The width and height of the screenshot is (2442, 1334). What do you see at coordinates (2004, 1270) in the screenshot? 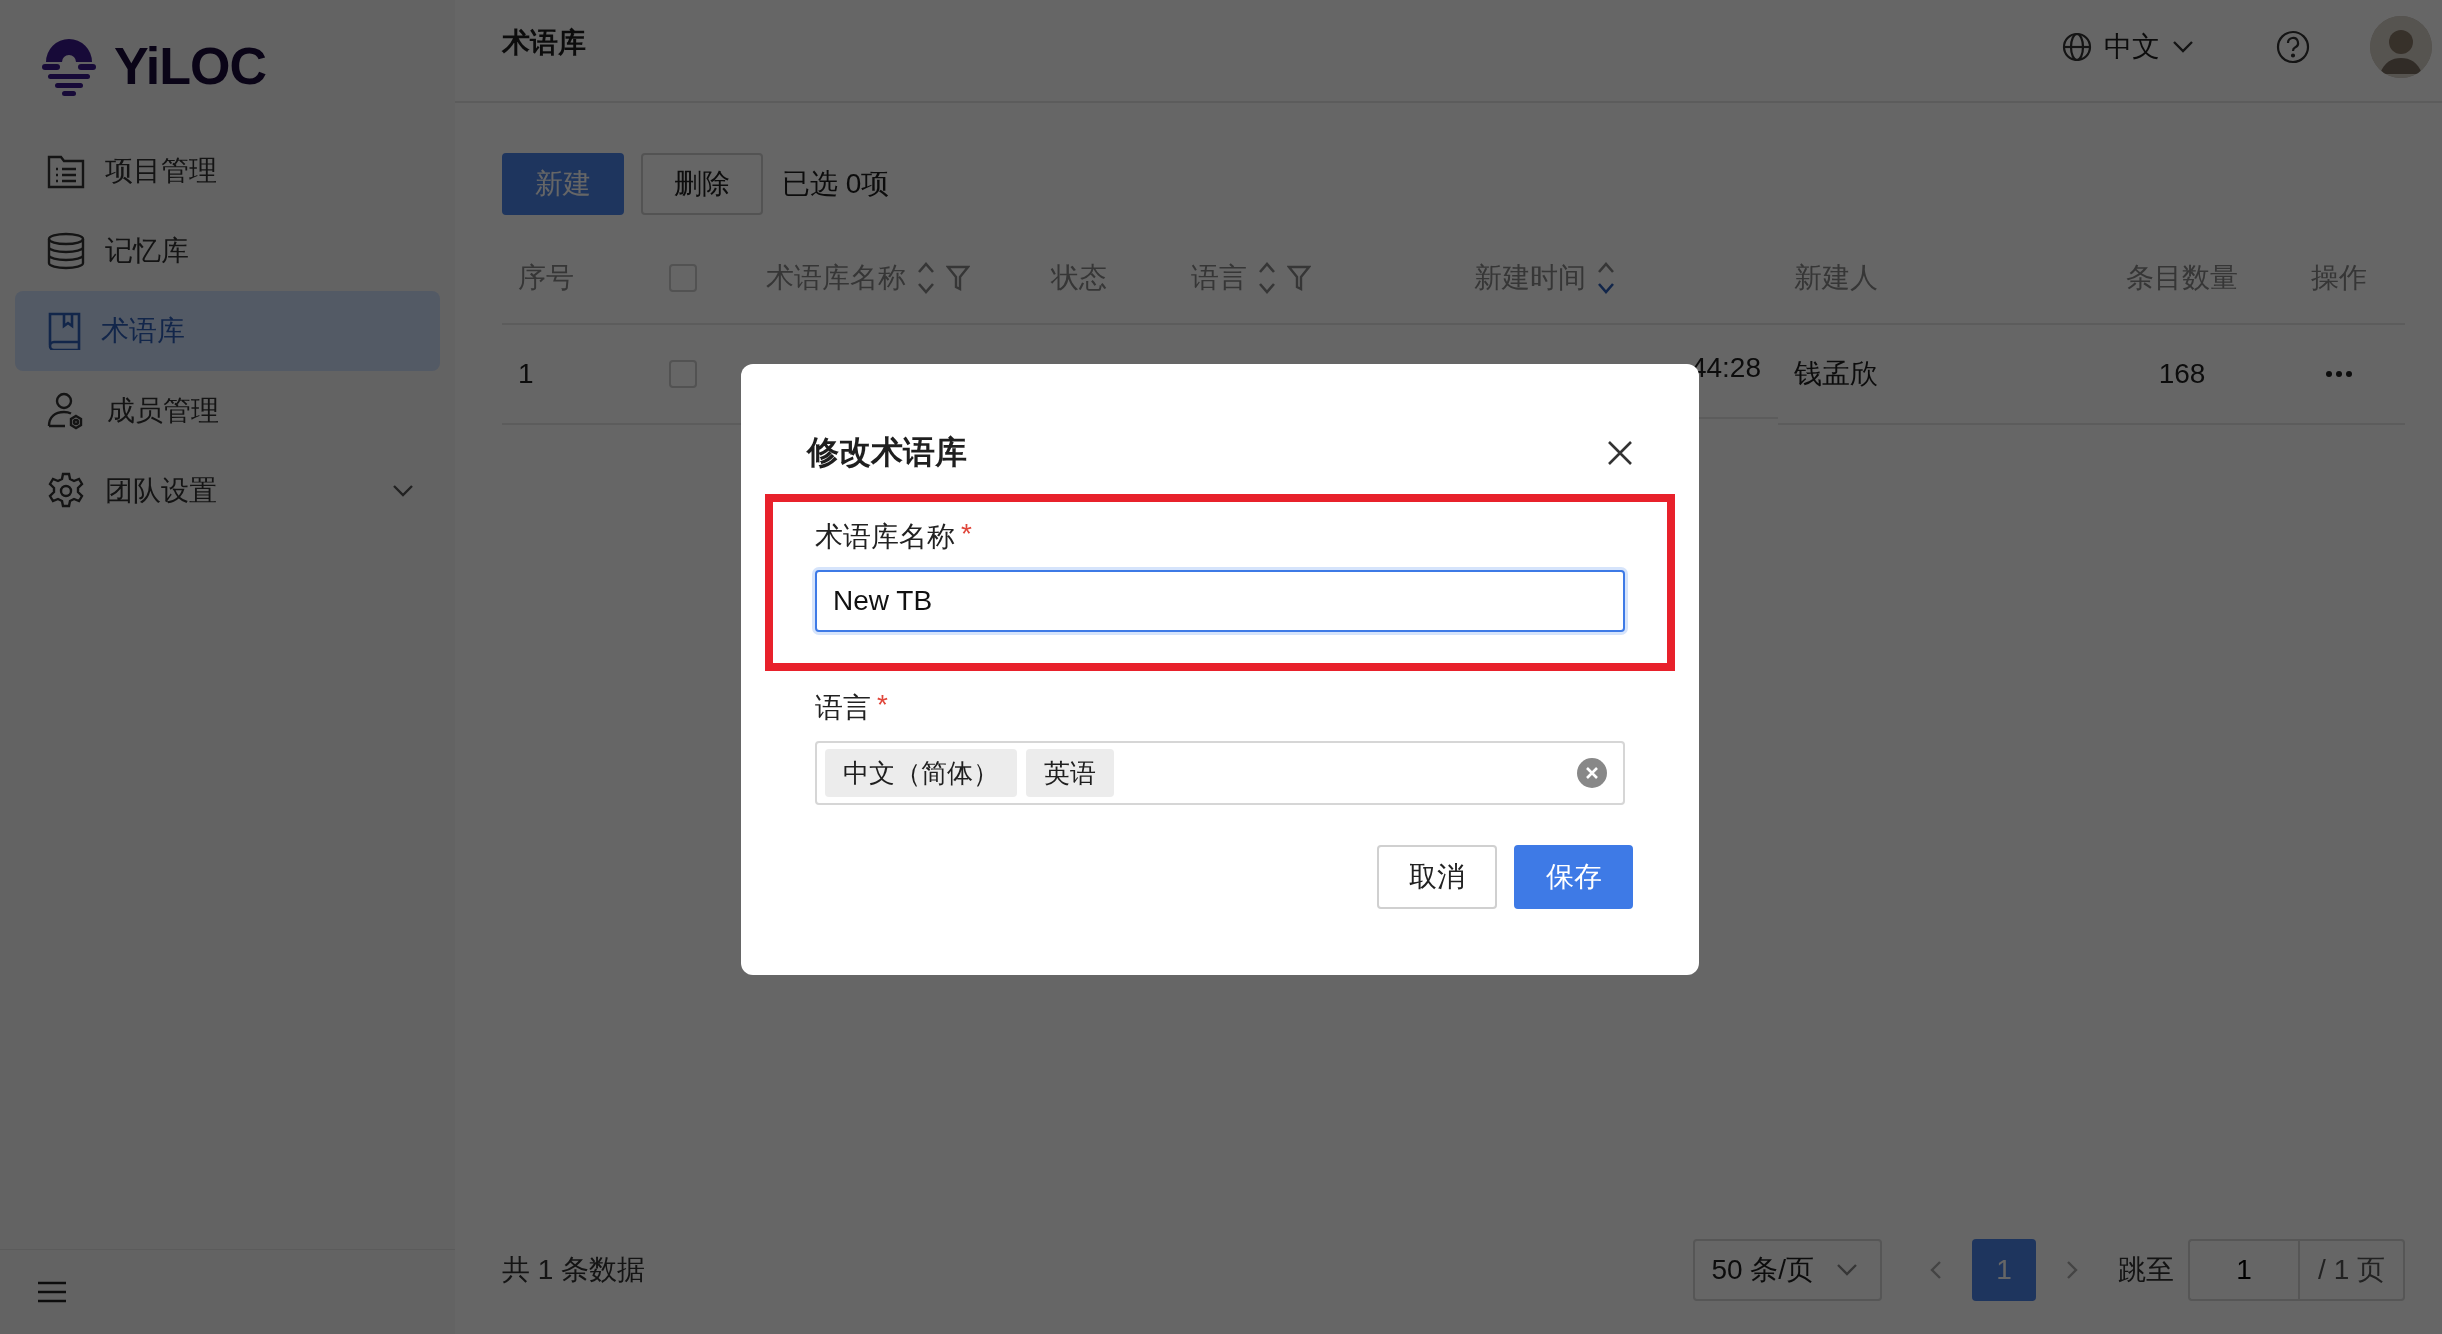
I see `page-button: 1` at bounding box center [2004, 1270].